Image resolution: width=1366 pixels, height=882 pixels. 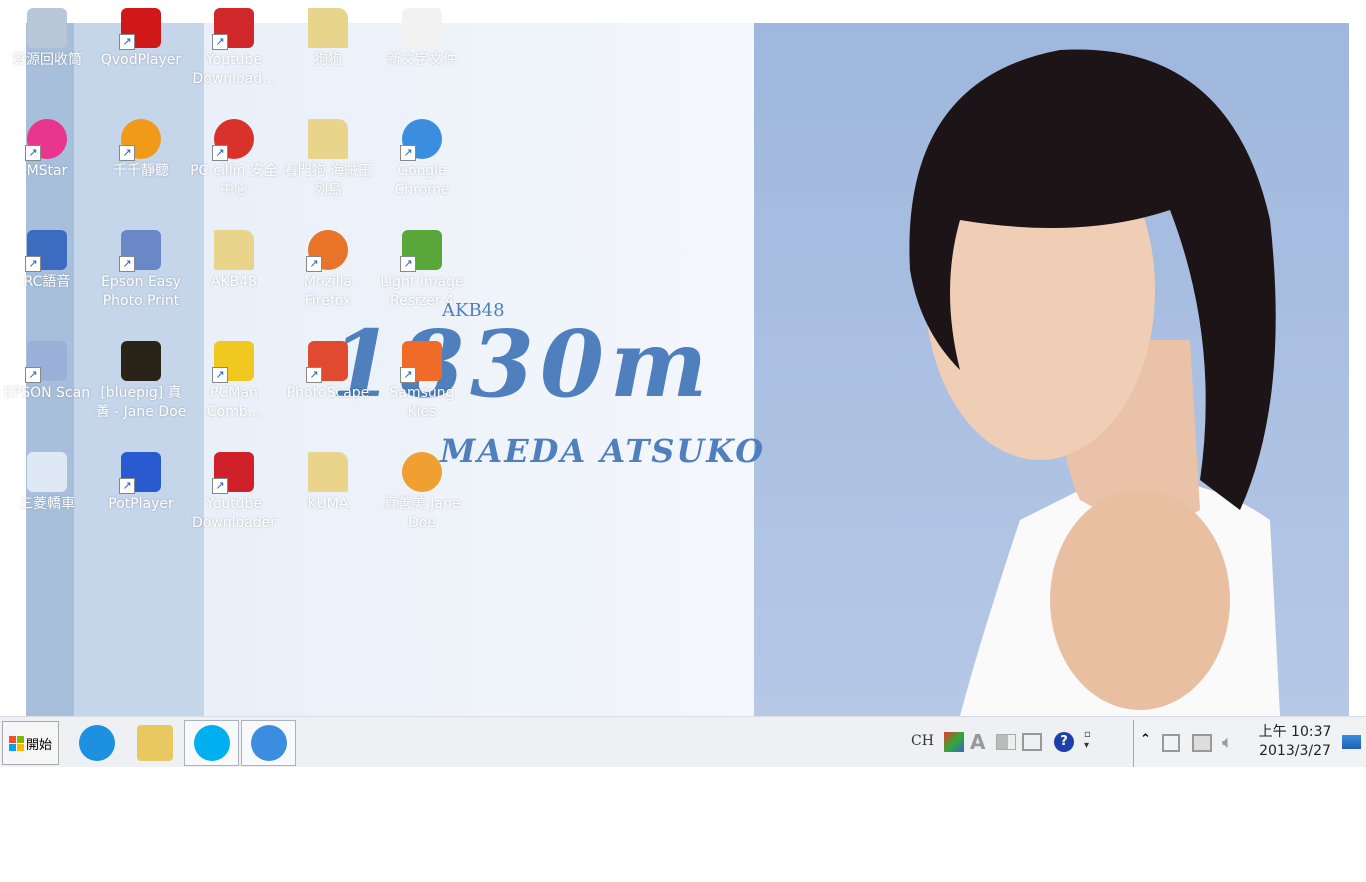 I want to click on desktop-icon: 狗狗, so click(x=328, y=39).